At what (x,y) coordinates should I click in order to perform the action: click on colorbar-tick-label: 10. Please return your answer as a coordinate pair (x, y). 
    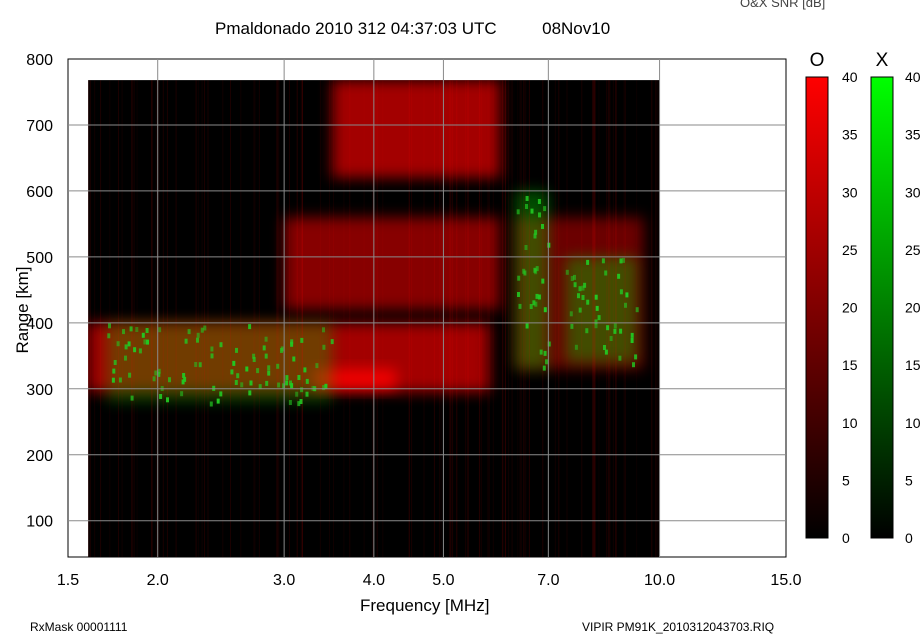
    Looking at the image, I should click on (913, 423).